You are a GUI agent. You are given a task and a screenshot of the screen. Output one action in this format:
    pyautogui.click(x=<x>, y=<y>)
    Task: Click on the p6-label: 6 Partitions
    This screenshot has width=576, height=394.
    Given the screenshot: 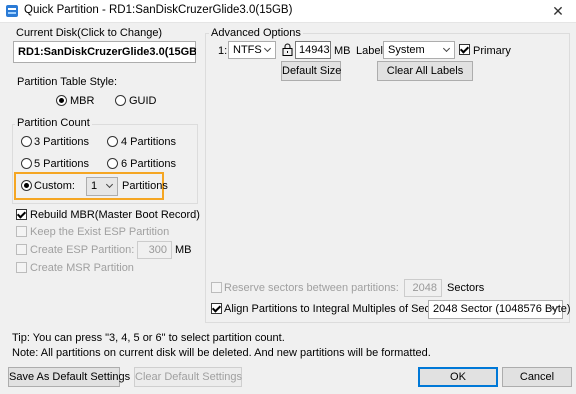 What is the action you would take?
    pyautogui.click(x=149, y=164)
    